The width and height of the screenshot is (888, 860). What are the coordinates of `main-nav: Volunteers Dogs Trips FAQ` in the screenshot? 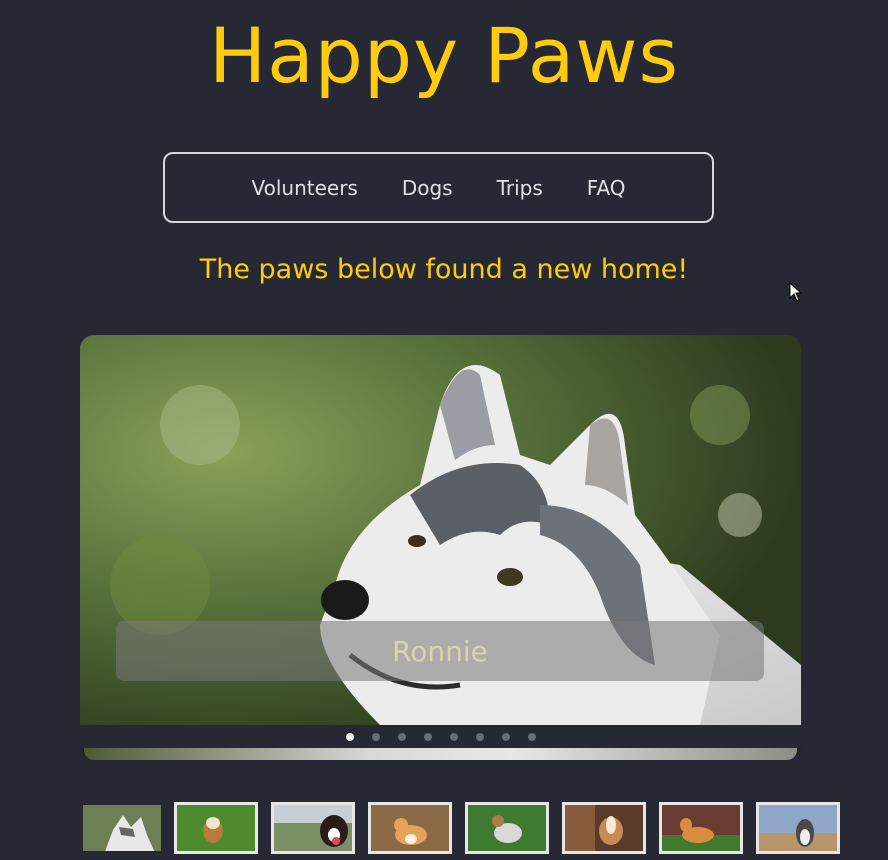 It's located at (438, 187).